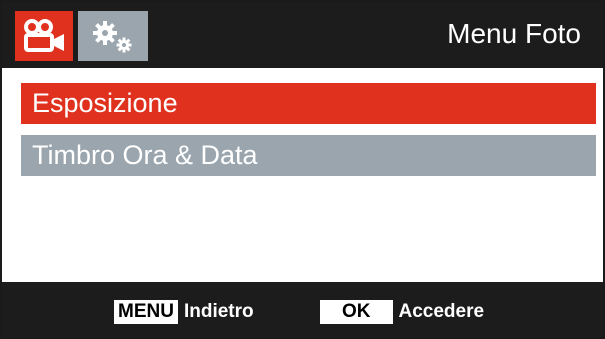 The image size is (605, 339). I want to click on menu-item-exposure: Esposizione, so click(308, 103).